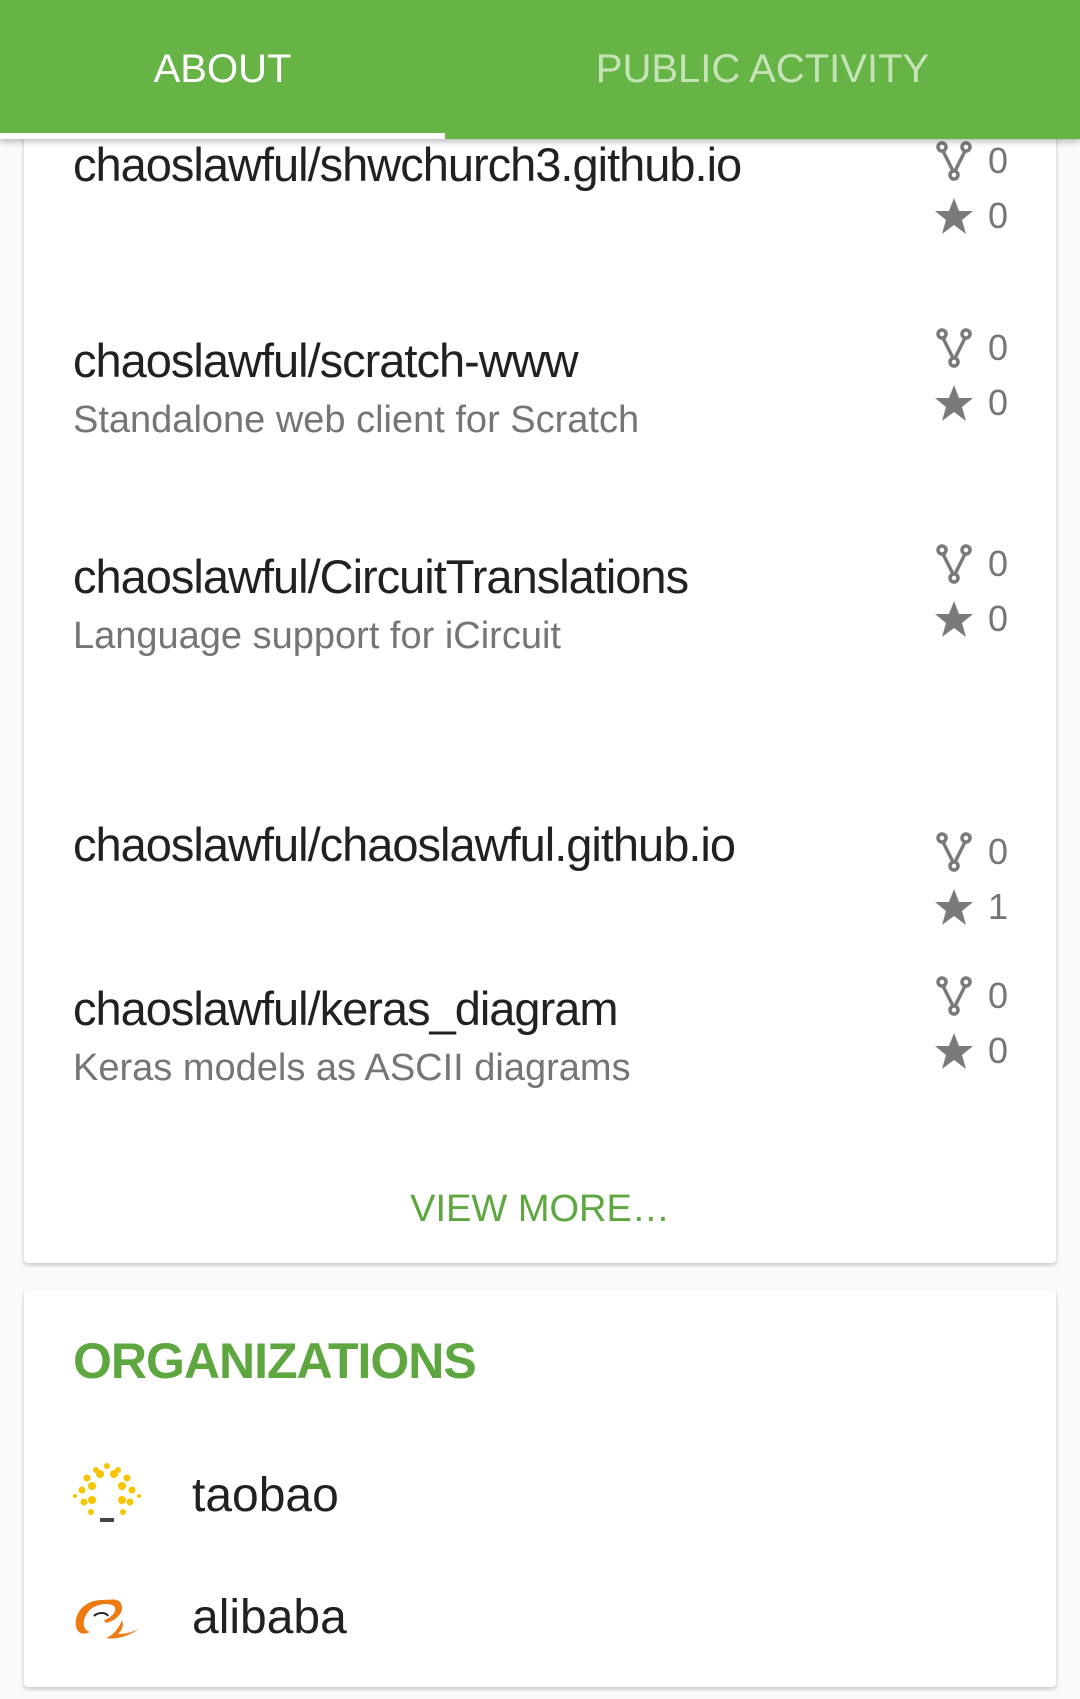  What do you see at coordinates (346, 1008) in the screenshot?
I see `repo-name: chaoslawful/keras_diagram` at bounding box center [346, 1008].